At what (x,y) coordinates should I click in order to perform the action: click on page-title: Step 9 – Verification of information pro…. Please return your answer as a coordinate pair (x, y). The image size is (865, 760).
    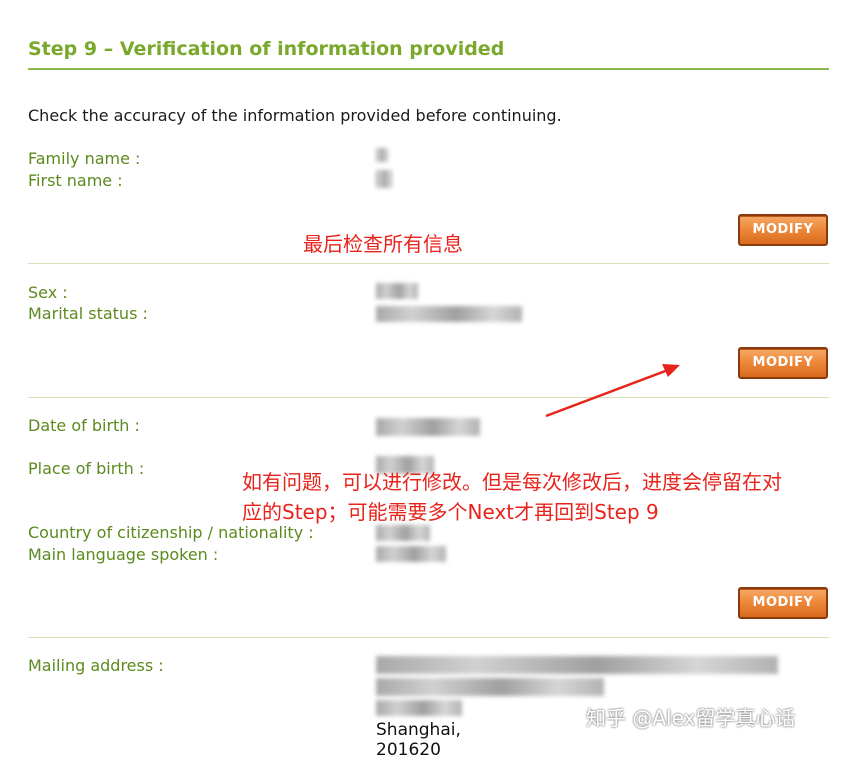
    Looking at the image, I should click on (266, 49).